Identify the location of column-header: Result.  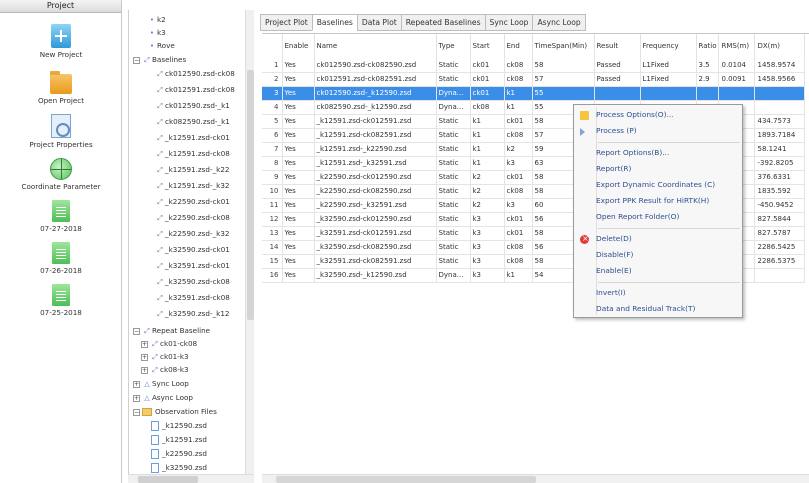
(617, 46).